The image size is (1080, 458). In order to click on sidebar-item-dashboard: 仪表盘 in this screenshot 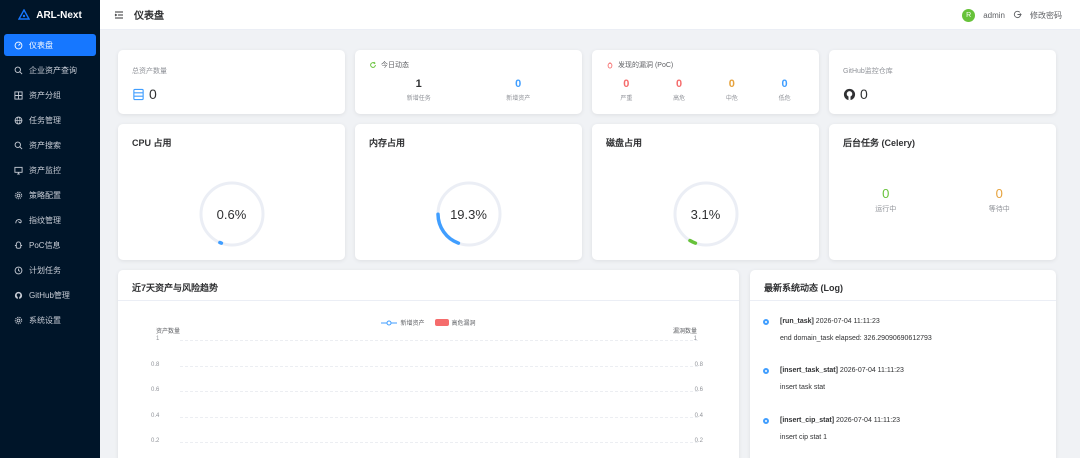, I will do `click(50, 45)`.